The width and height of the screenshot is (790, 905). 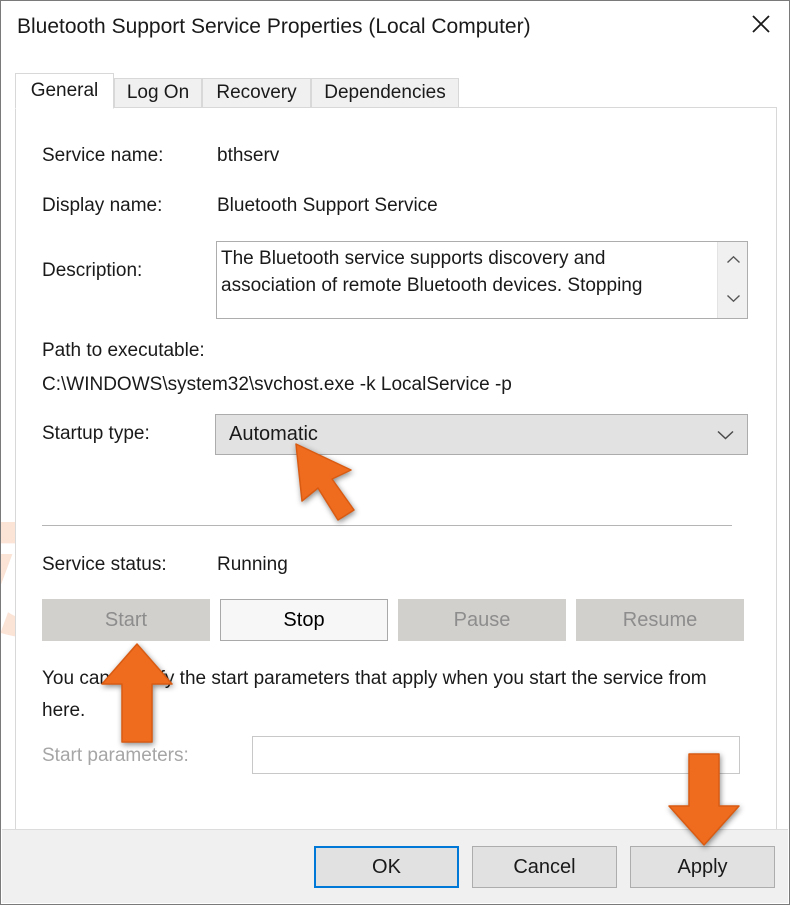 What do you see at coordinates (102, 205) in the screenshot?
I see `display-name-label: Display name:` at bounding box center [102, 205].